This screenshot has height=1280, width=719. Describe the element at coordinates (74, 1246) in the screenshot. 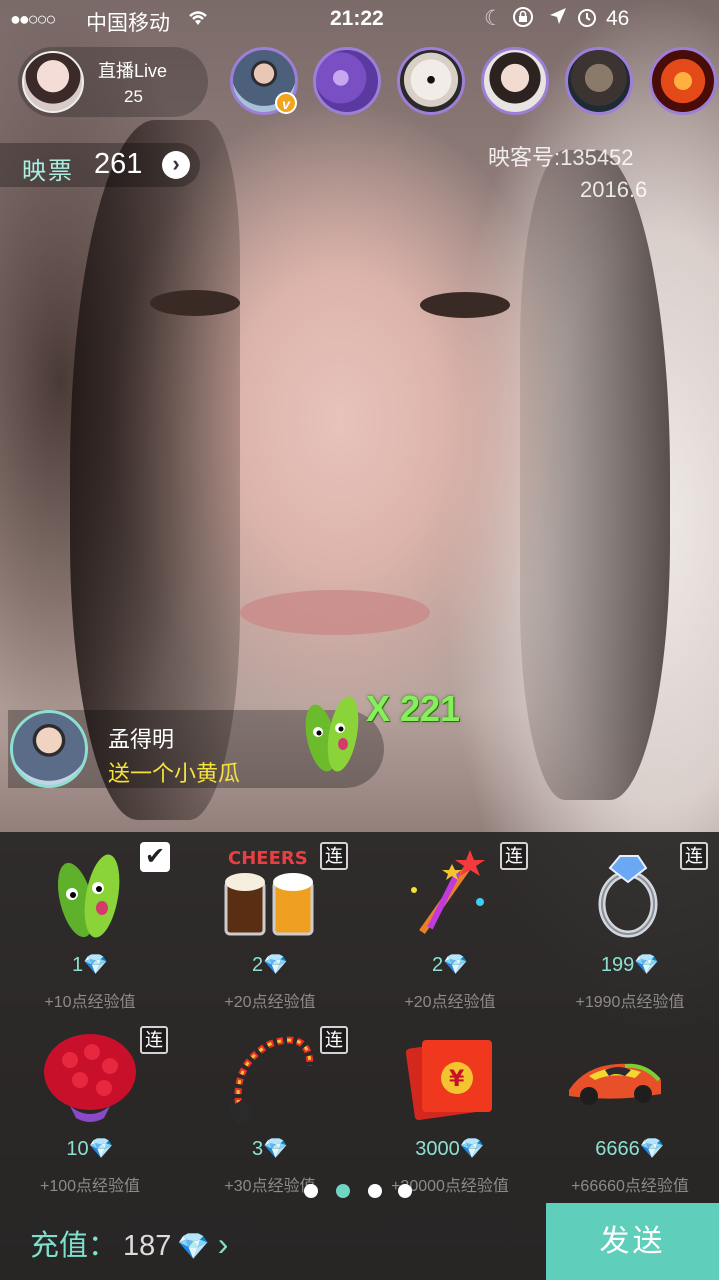

I see `recharge-label: 充值：` at that location.